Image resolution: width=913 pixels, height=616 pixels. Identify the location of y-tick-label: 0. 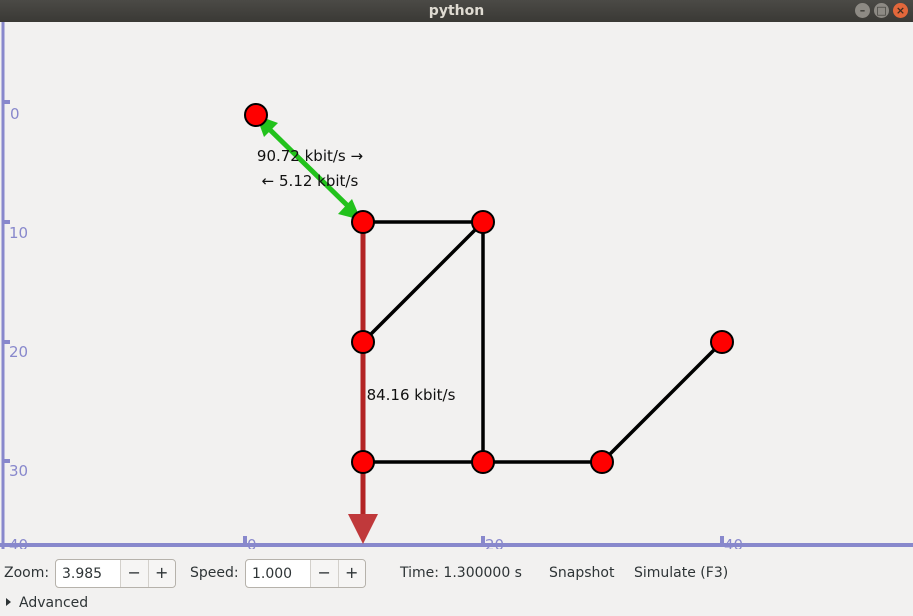
(15, 114).